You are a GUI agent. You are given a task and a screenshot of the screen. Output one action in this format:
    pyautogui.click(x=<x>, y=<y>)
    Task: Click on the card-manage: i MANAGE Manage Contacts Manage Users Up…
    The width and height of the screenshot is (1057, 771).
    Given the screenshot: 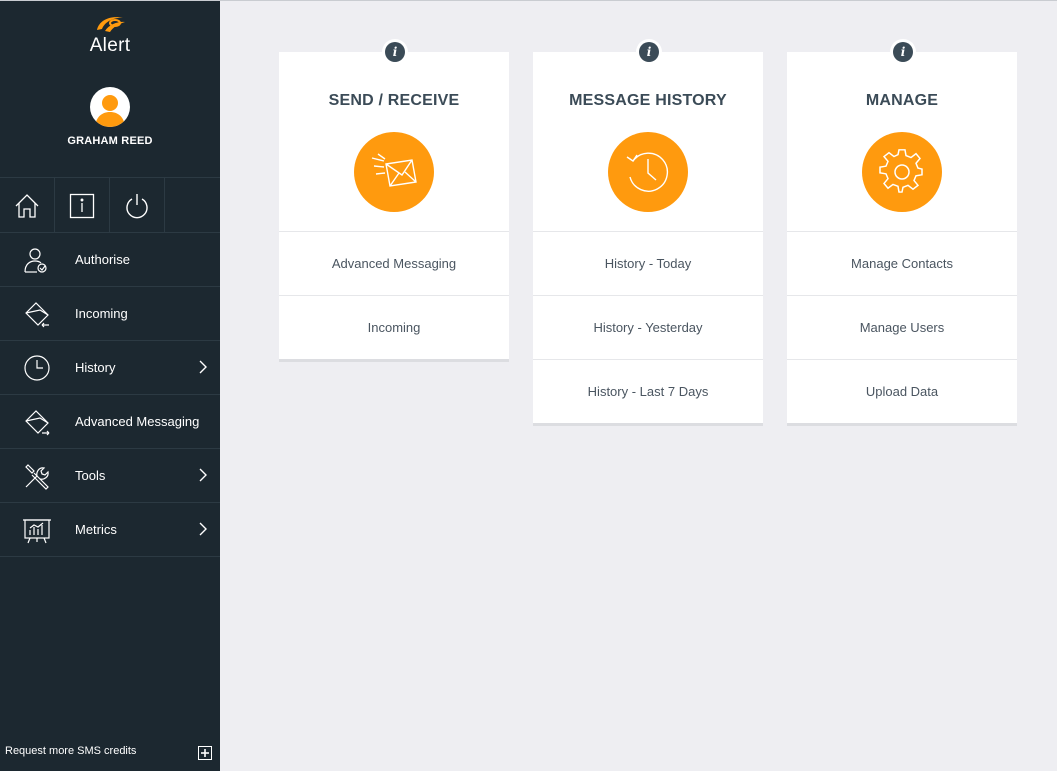 What is the action you would take?
    pyautogui.click(x=902, y=231)
    